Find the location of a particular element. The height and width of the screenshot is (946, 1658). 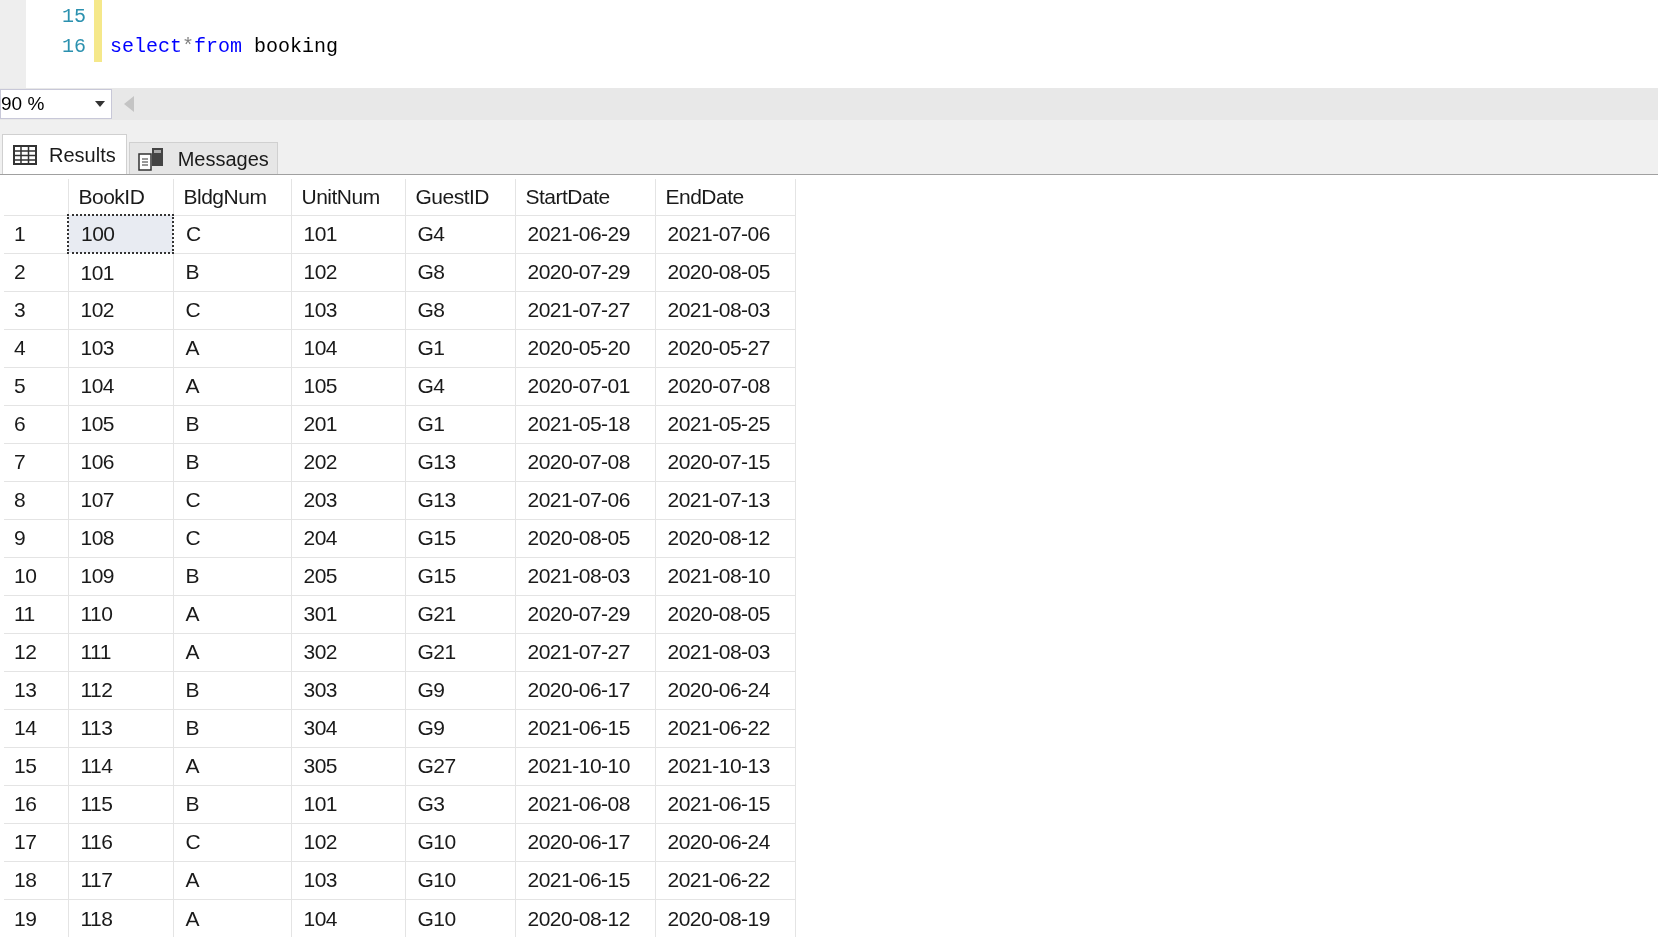

table-cell: 2020-05-27 is located at coordinates (725, 348).